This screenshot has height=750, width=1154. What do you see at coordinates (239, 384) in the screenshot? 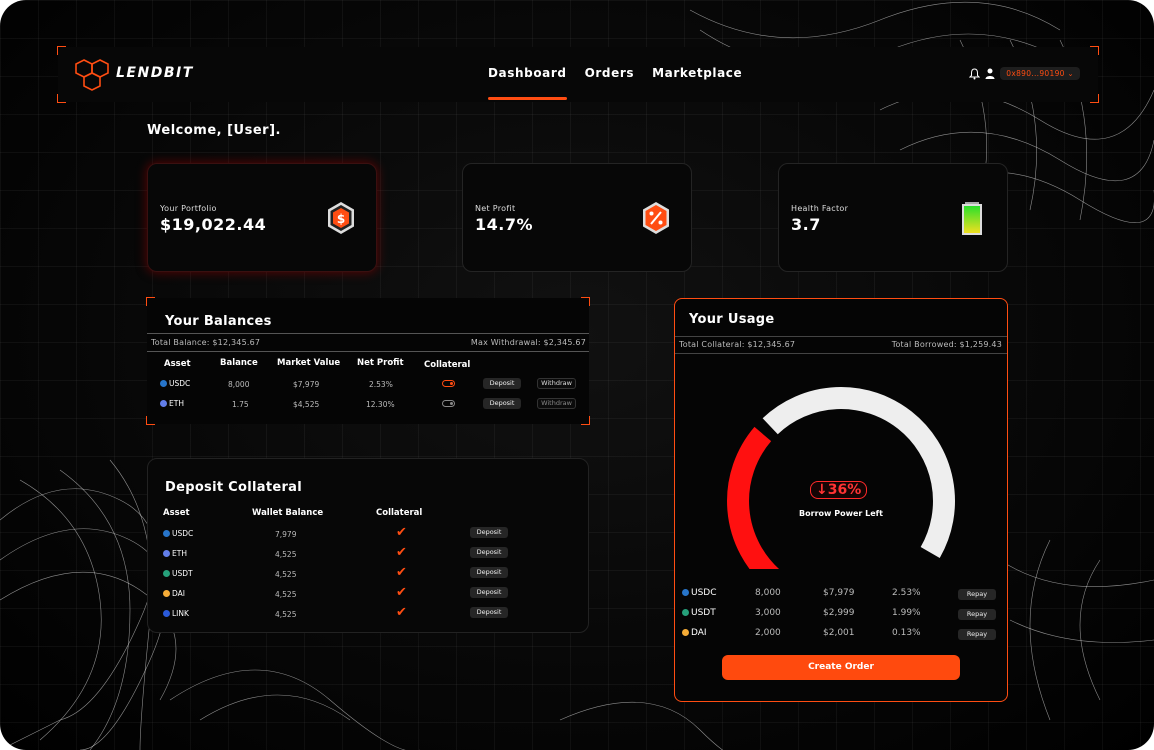
I see `balance-cell: 8,000` at bounding box center [239, 384].